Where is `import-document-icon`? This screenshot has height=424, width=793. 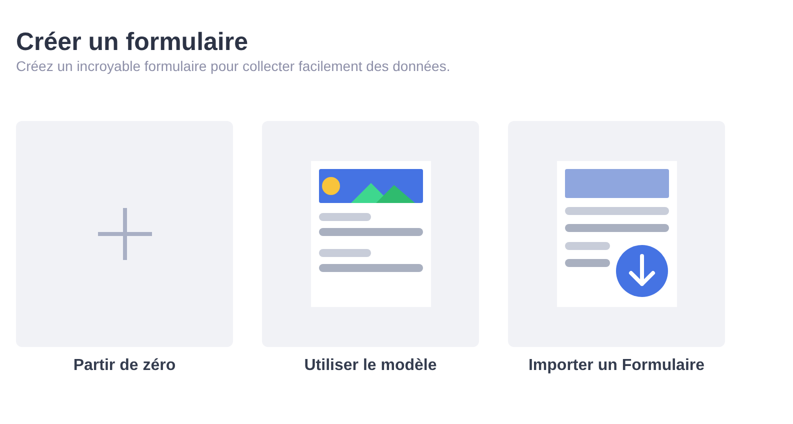
import-document-icon is located at coordinates (616, 234).